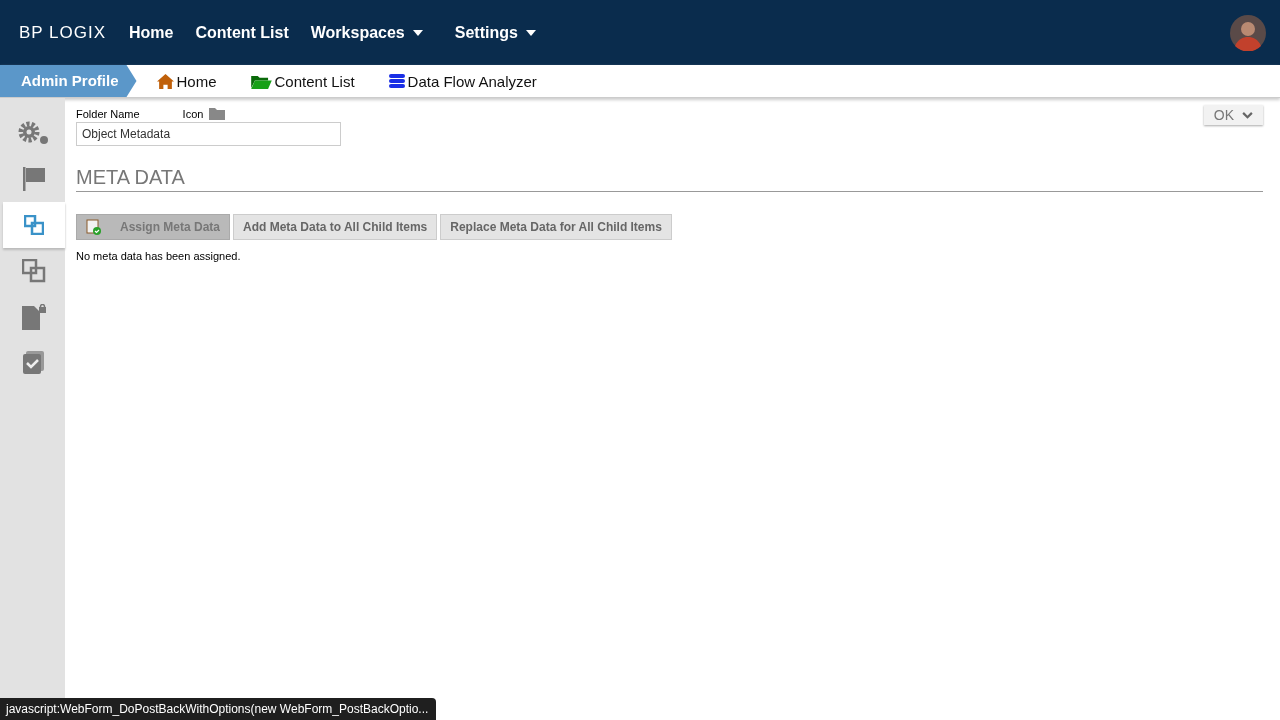  Describe the element at coordinates (556, 227) in the screenshot. I see `action-button: Replace Meta Data for All Child Items` at that location.